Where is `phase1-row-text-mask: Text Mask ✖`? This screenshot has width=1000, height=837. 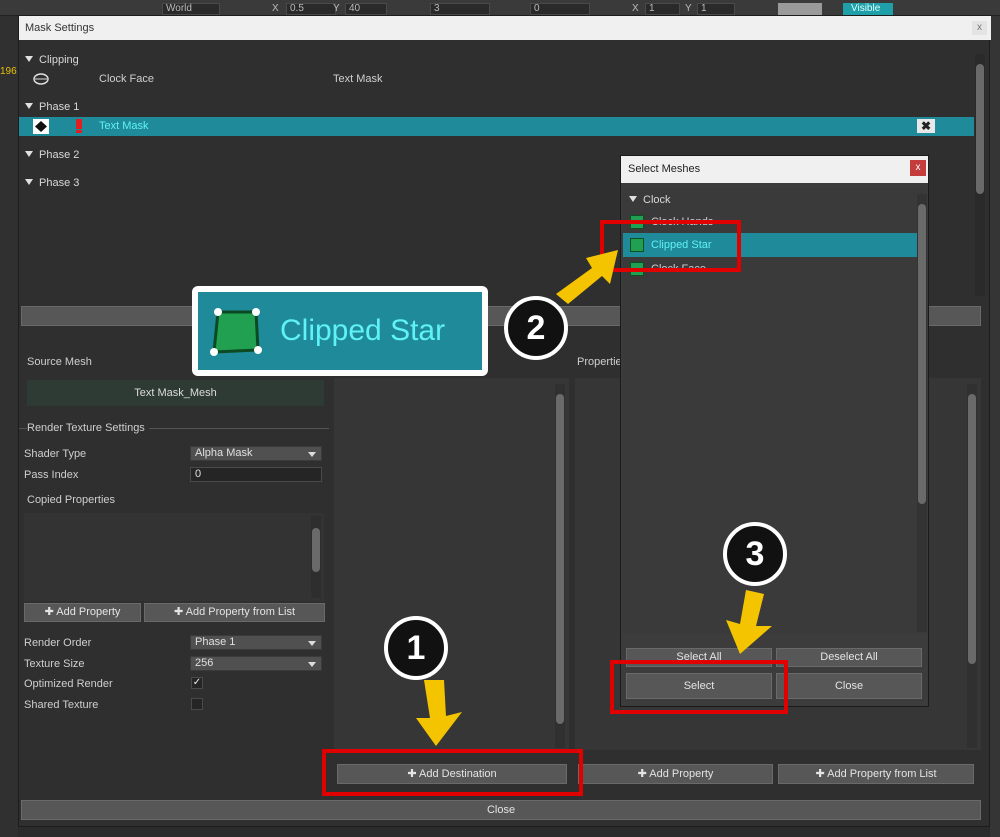 phase1-row-text-mask: Text Mask ✖ is located at coordinates (496, 126).